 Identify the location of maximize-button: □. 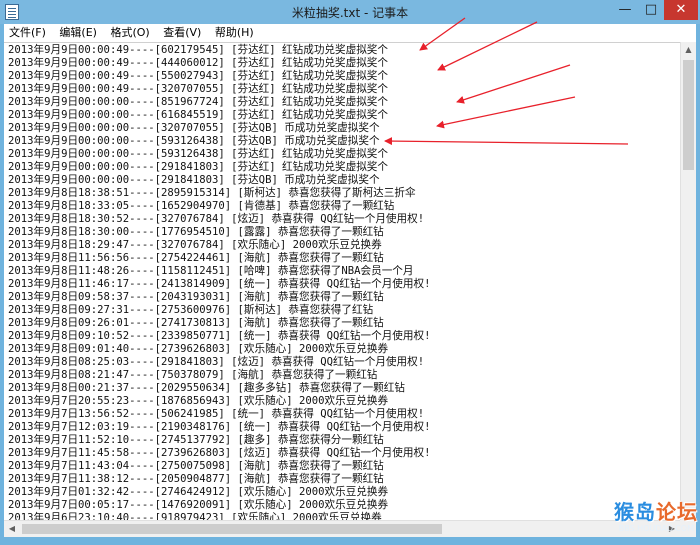
(651, 10).